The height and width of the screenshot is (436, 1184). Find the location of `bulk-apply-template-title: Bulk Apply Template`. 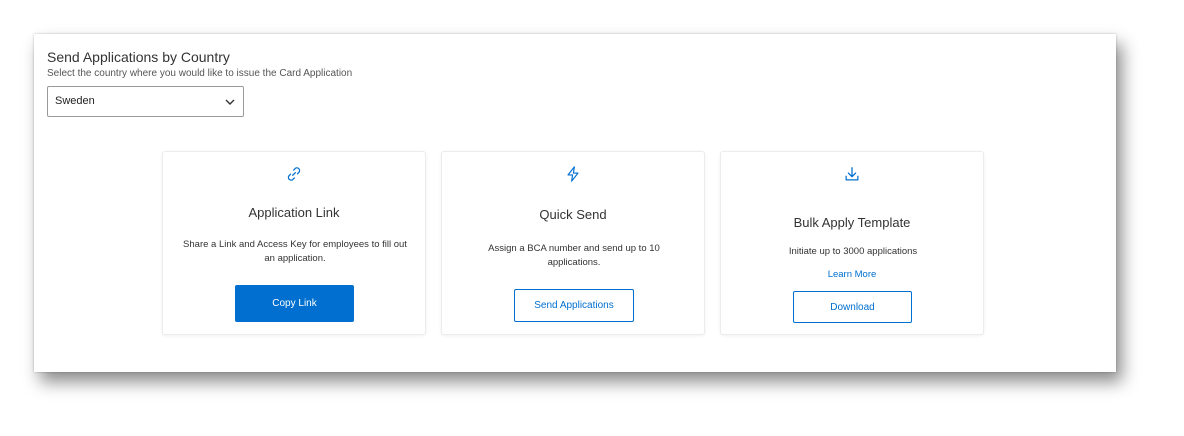

bulk-apply-template-title: Bulk Apply Template is located at coordinates (852, 222).